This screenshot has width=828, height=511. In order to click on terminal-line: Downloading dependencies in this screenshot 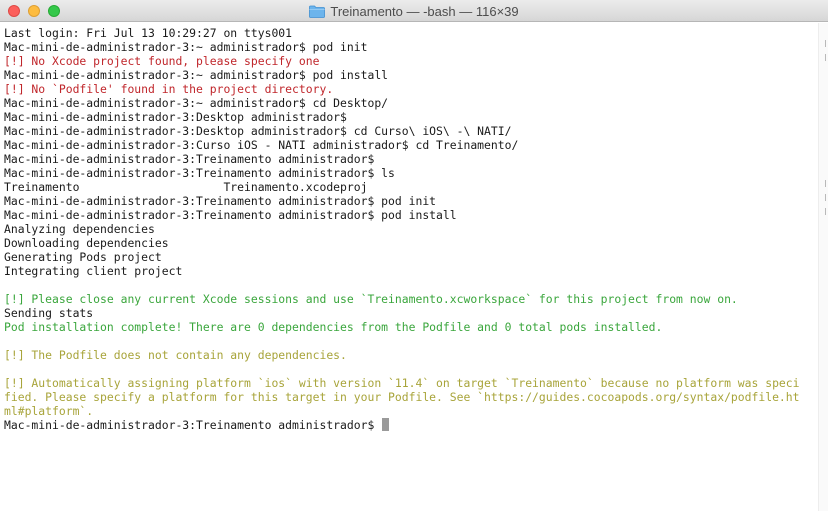, I will do `click(86, 243)`.